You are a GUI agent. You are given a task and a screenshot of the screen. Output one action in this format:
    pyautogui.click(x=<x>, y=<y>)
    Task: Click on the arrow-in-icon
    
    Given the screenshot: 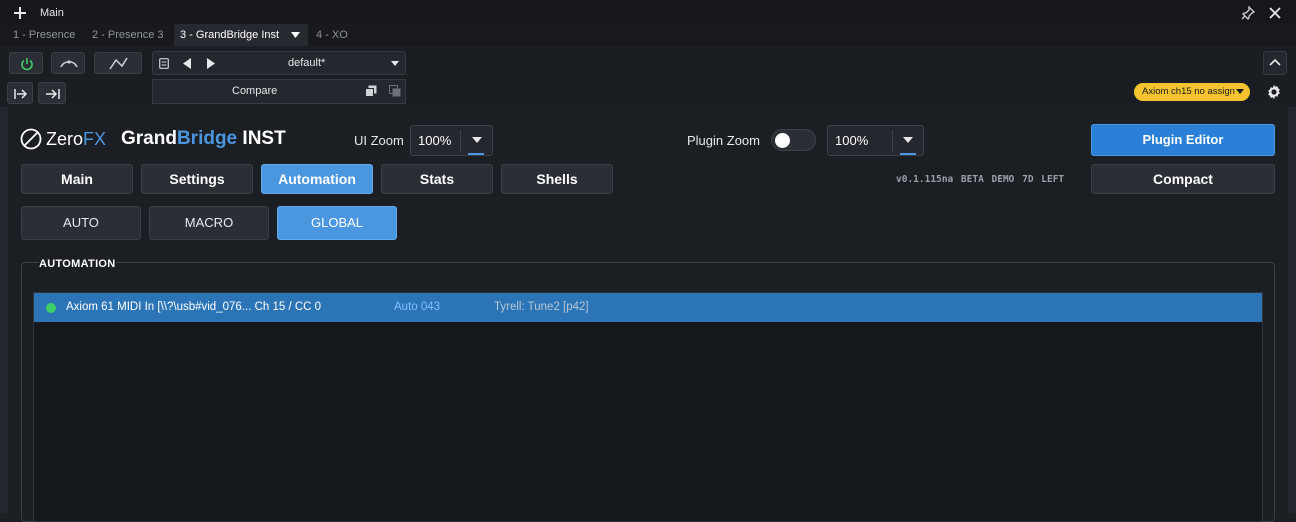 What is the action you would take?
    pyautogui.click(x=21, y=94)
    